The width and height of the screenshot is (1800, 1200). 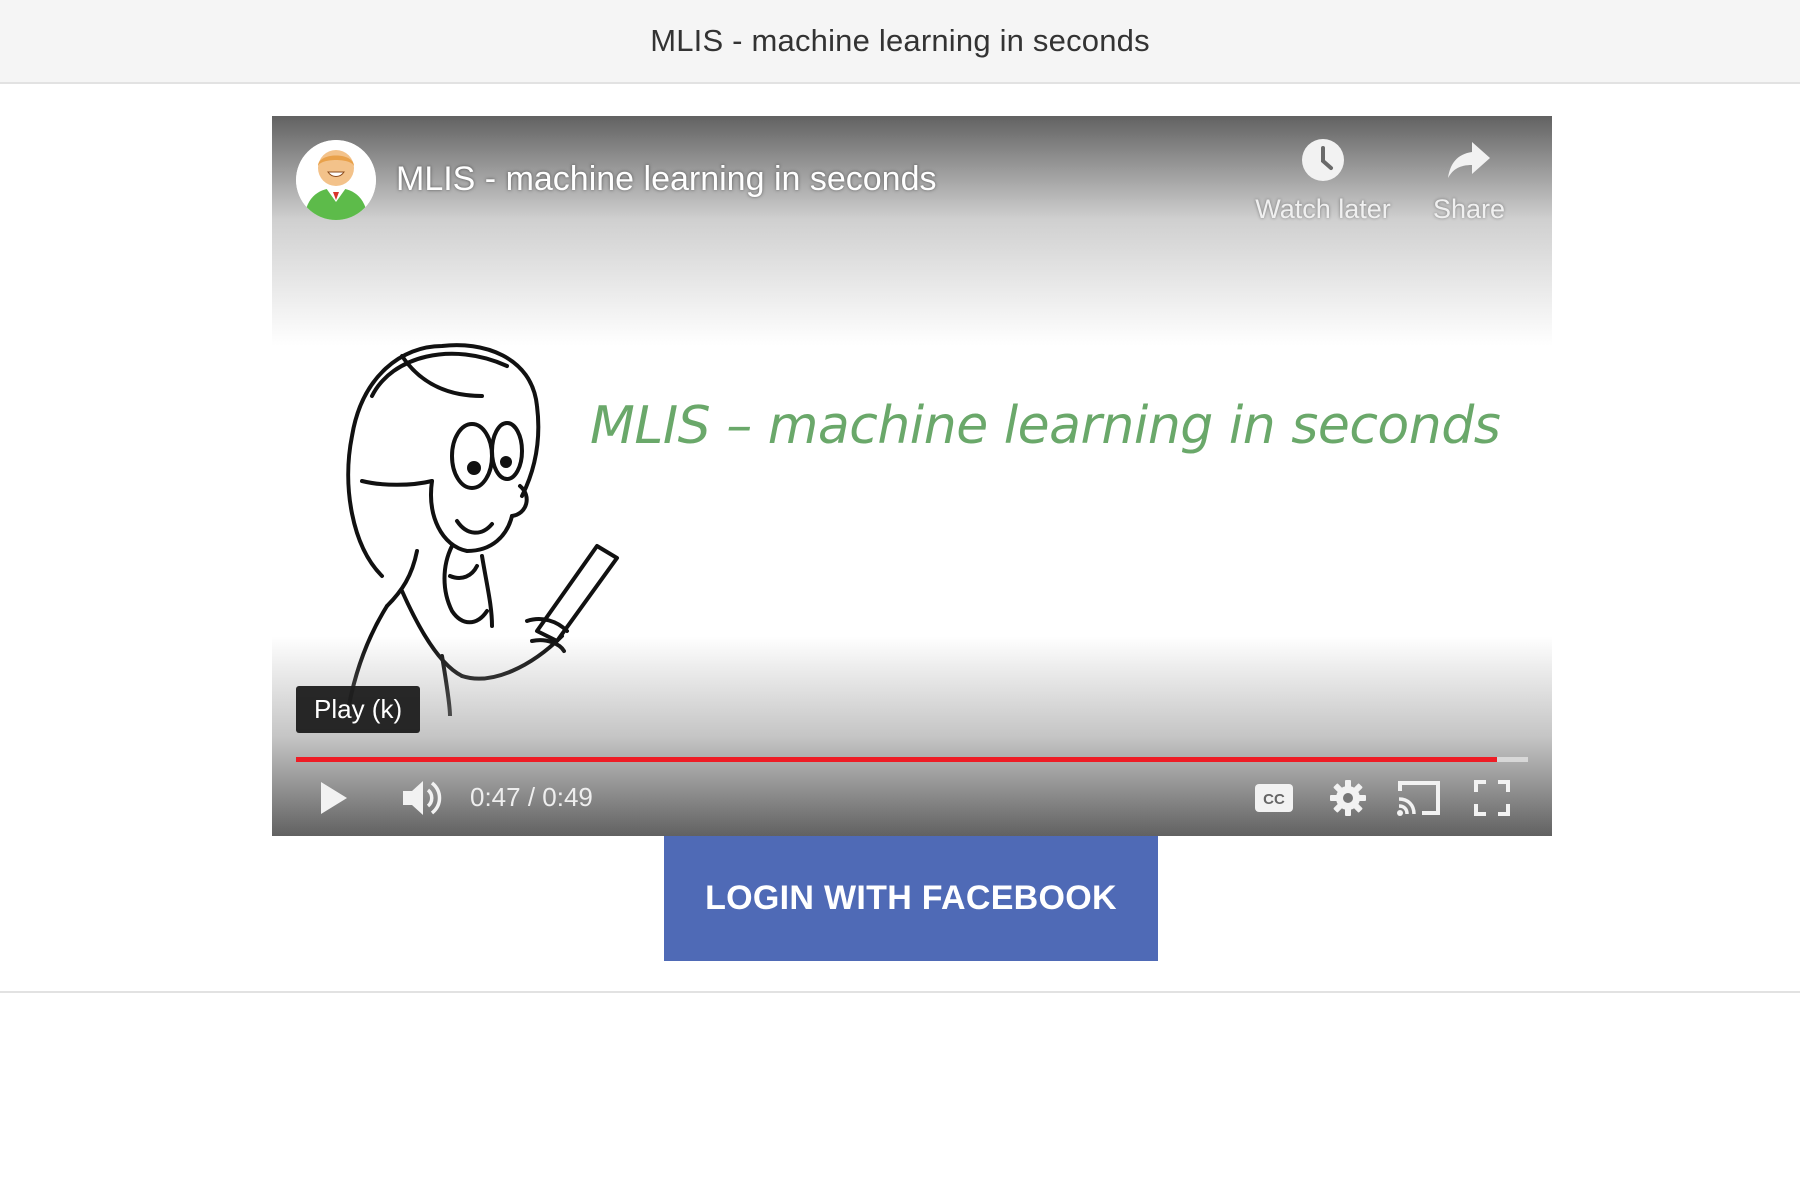 I want to click on watch-later-label: Watch later, so click(x=1323, y=209).